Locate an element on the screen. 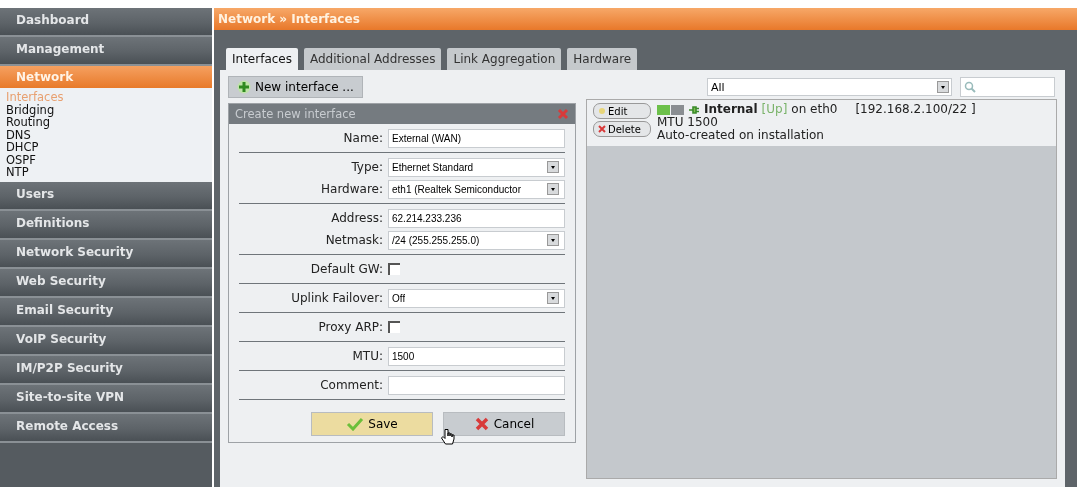 This screenshot has height=487, width=1077. toggle-switch is located at coordinates (670, 109).